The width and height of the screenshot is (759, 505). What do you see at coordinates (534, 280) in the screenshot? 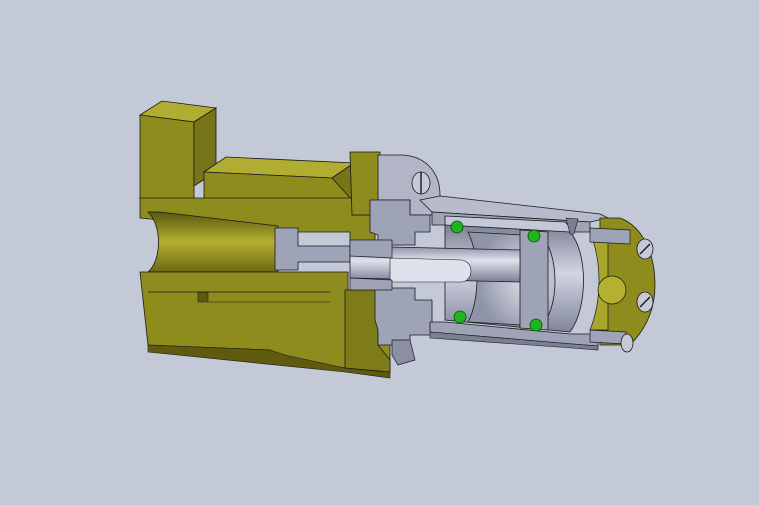
I see `piston-section` at bounding box center [534, 280].